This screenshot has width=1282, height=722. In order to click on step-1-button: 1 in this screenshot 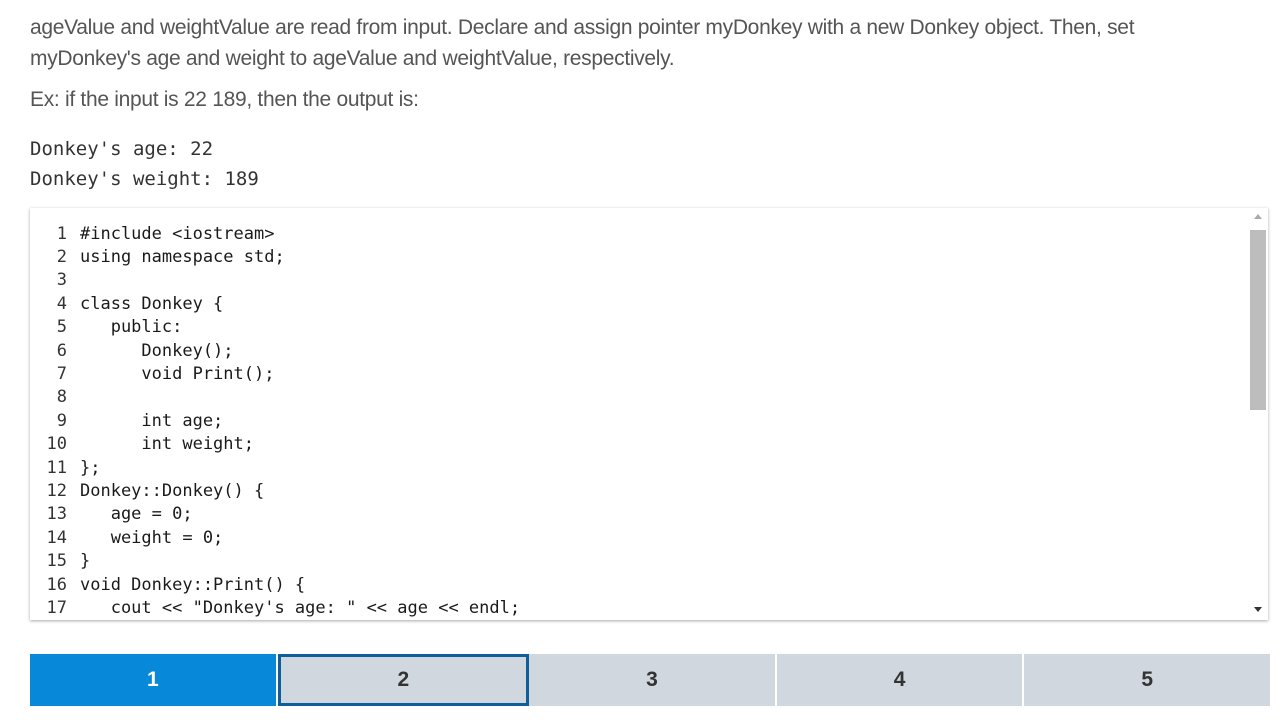, I will do `click(154, 680)`.